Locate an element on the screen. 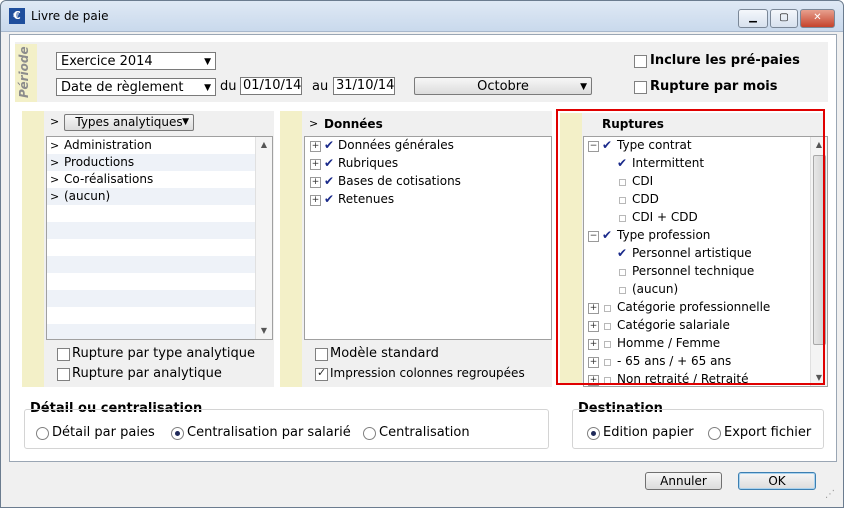 Image resolution: width=844 pixels, height=508 pixels. donnees-item: + ✔ Données générales is located at coordinates (428, 145).